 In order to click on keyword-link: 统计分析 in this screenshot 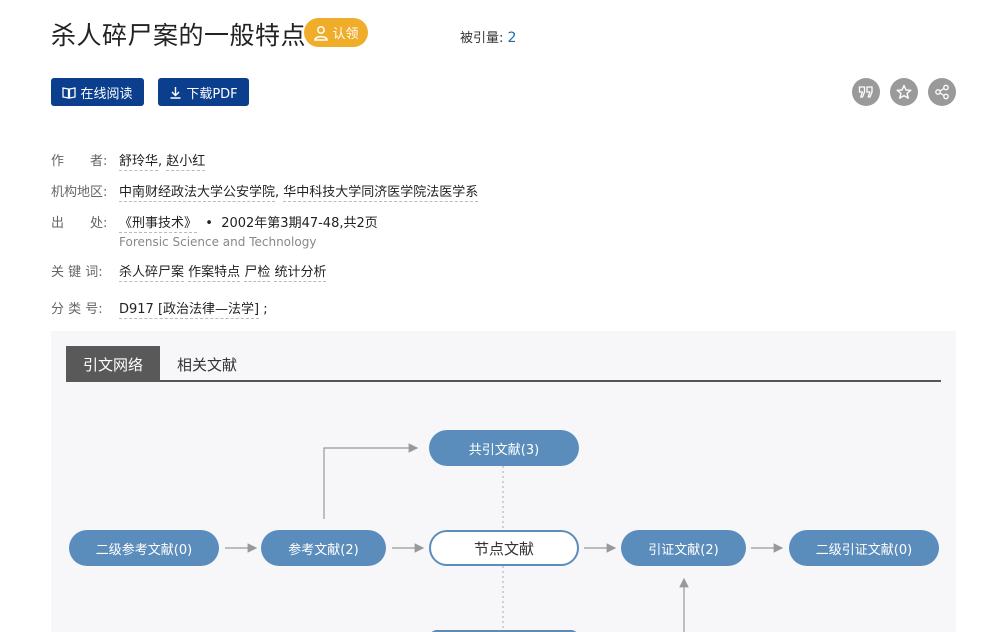, I will do `click(300, 273)`.